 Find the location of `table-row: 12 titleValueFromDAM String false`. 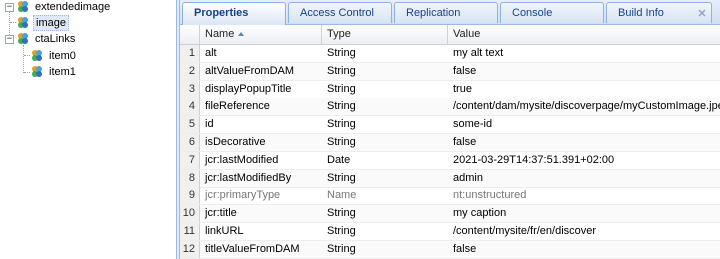

table-row: 12 titleValueFromDAM String false is located at coordinates (450, 249).